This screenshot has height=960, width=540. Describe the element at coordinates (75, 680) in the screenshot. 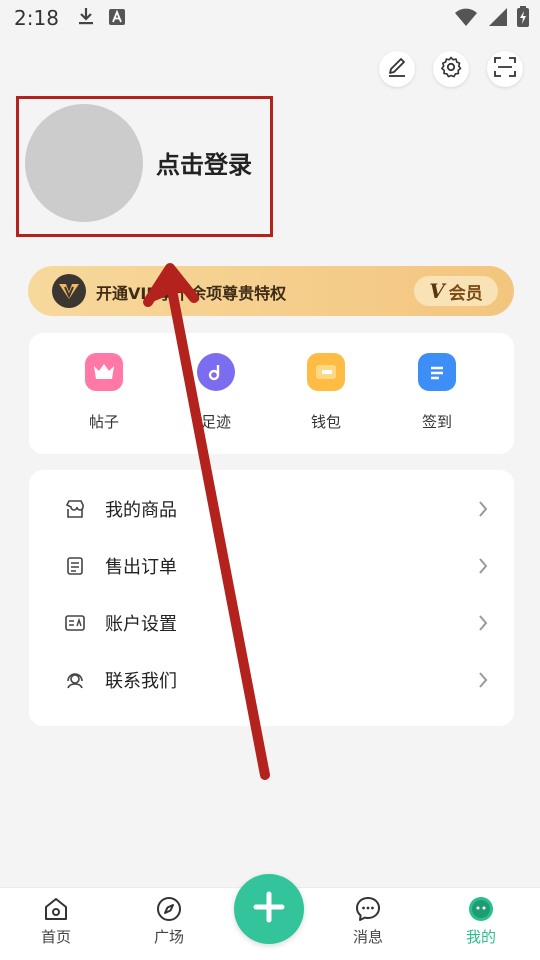

I see `support-icon` at that location.